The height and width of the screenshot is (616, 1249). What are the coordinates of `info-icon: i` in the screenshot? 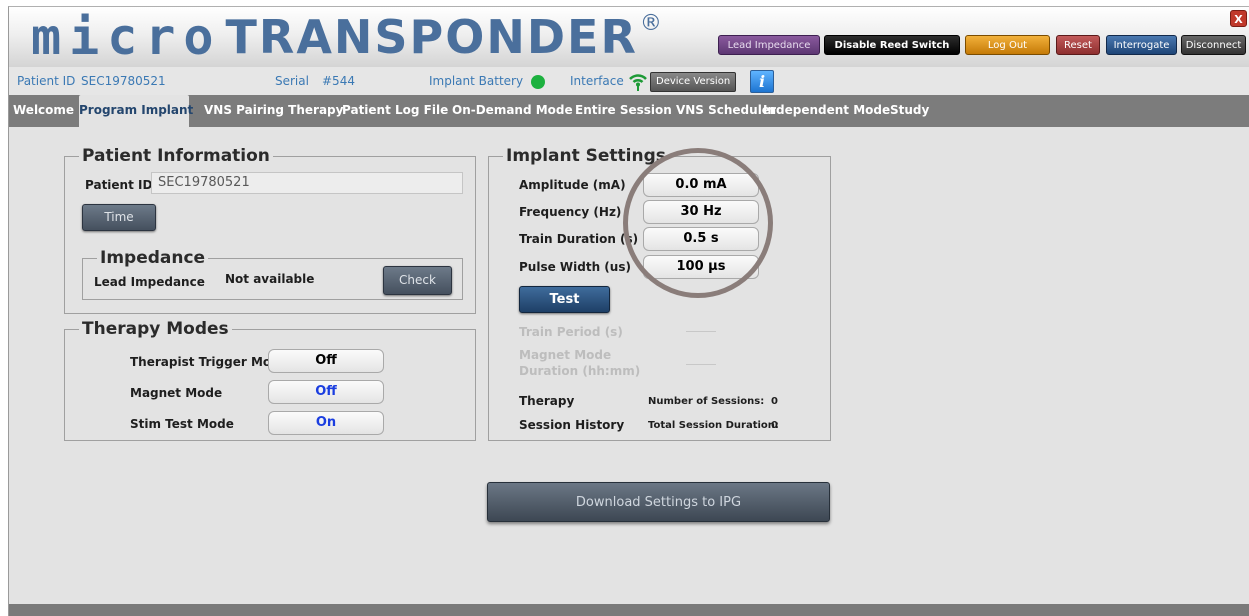 It's located at (762, 81).